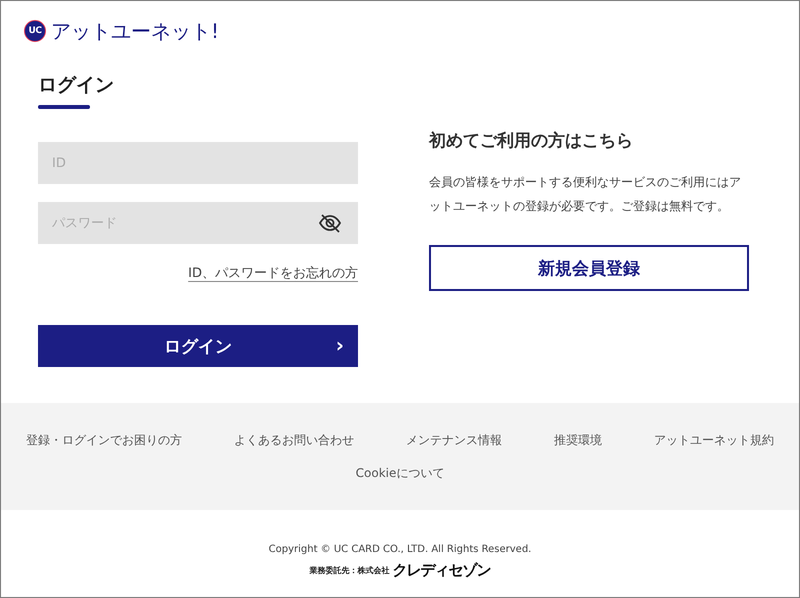  Describe the element at coordinates (35, 31) in the screenshot. I see `logo-mark: UC` at that location.